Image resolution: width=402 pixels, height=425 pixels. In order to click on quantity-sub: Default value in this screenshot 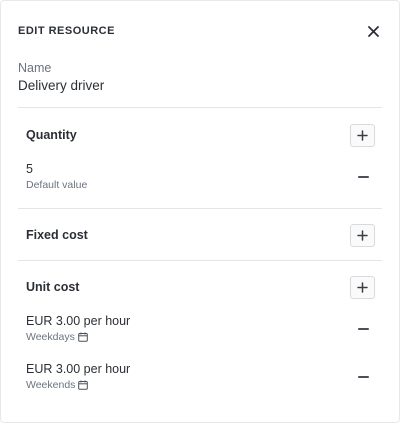, I will do `click(56, 185)`.